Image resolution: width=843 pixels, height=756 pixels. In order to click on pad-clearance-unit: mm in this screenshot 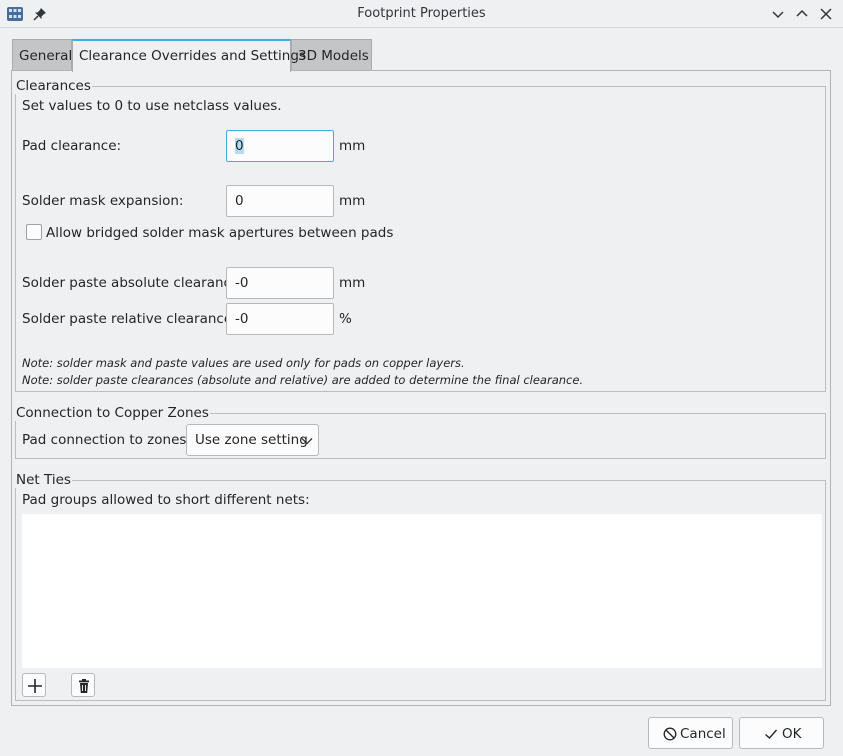, I will do `click(352, 146)`.